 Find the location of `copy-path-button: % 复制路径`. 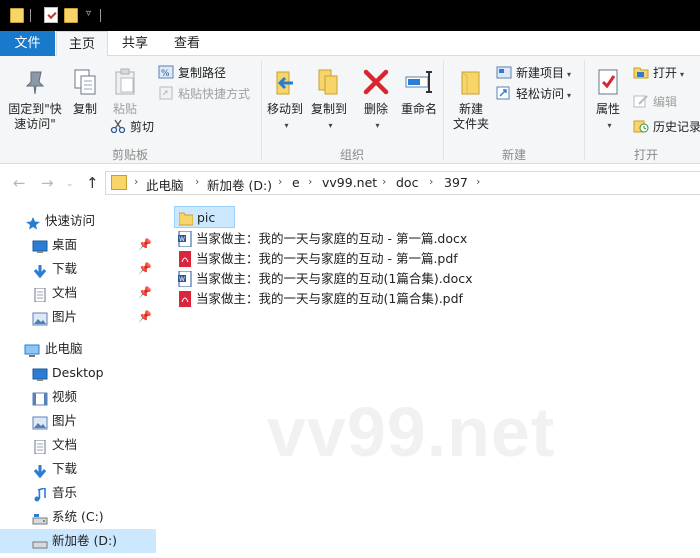

copy-path-button: % 复制路径 is located at coordinates (192, 73).